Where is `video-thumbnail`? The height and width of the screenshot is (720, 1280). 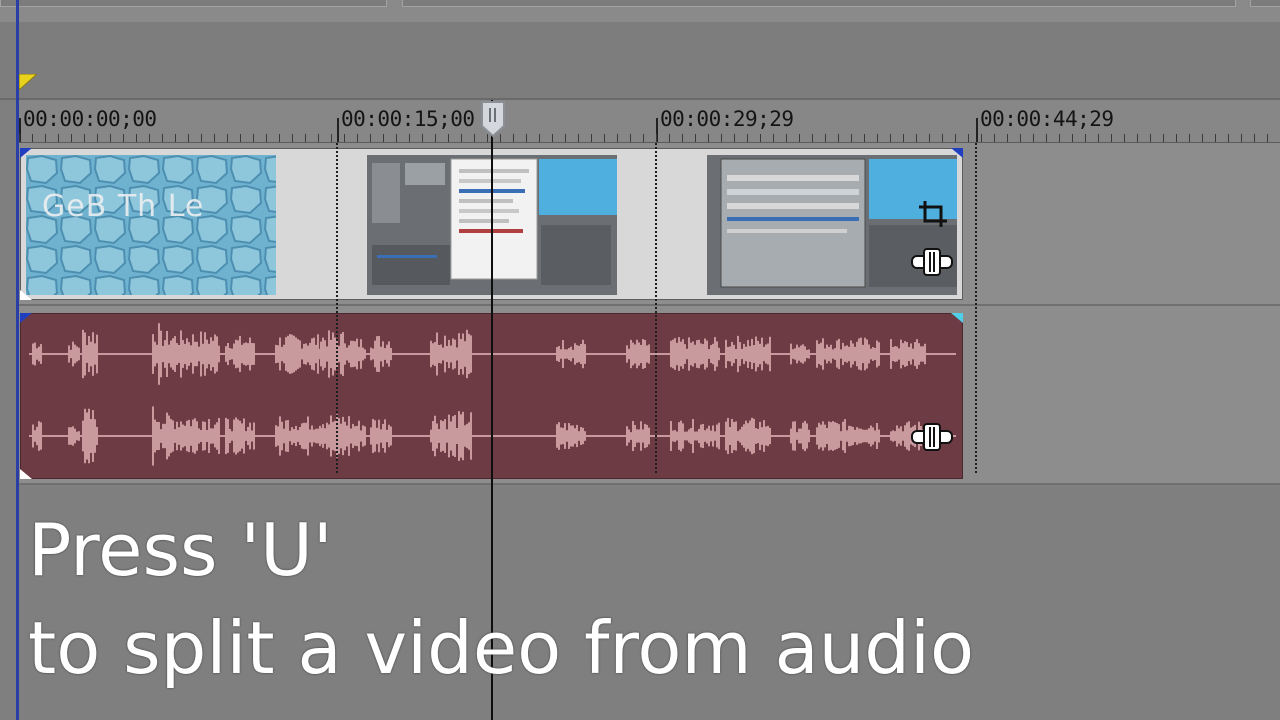
video-thumbnail is located at coordinates (832, 225).